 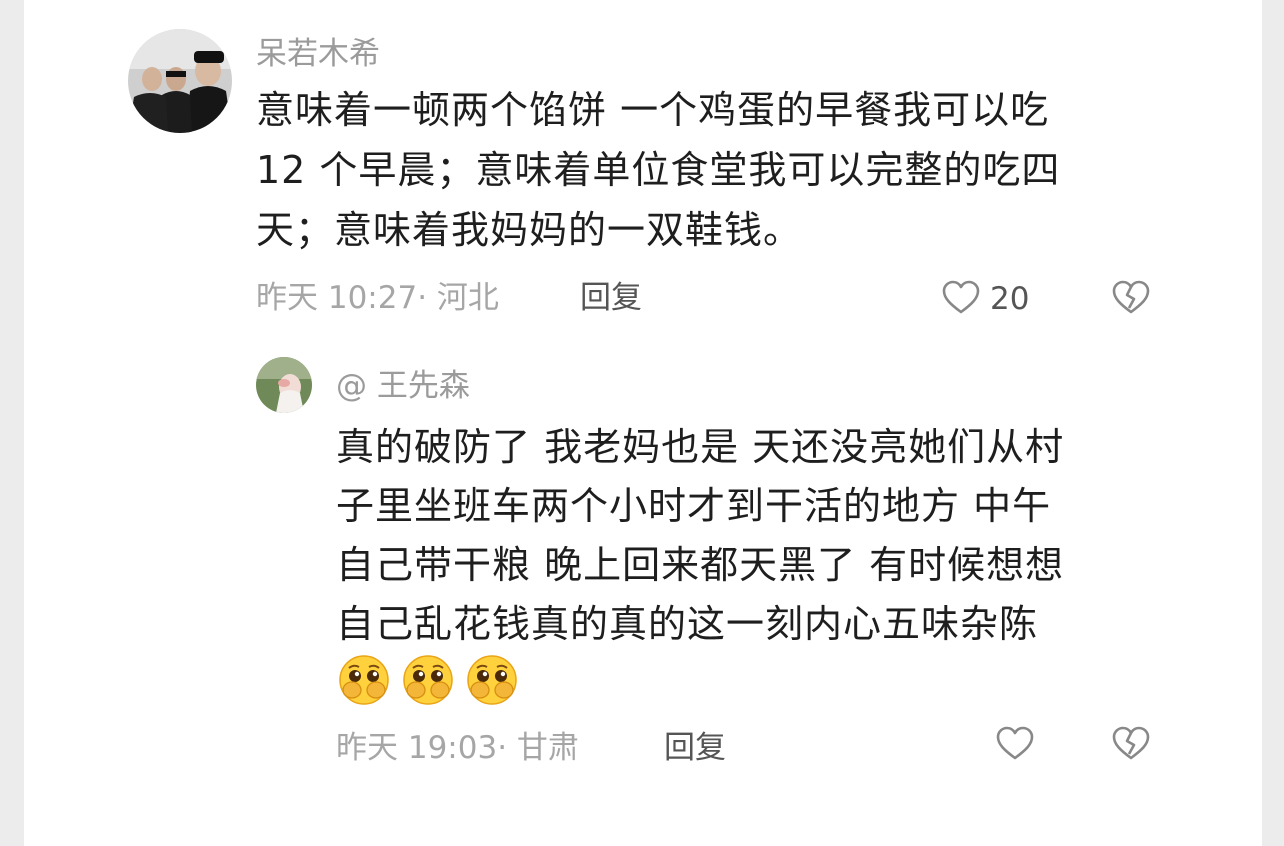 I want to click on reply-username: @ 王先森, so click(x=403, y=386).